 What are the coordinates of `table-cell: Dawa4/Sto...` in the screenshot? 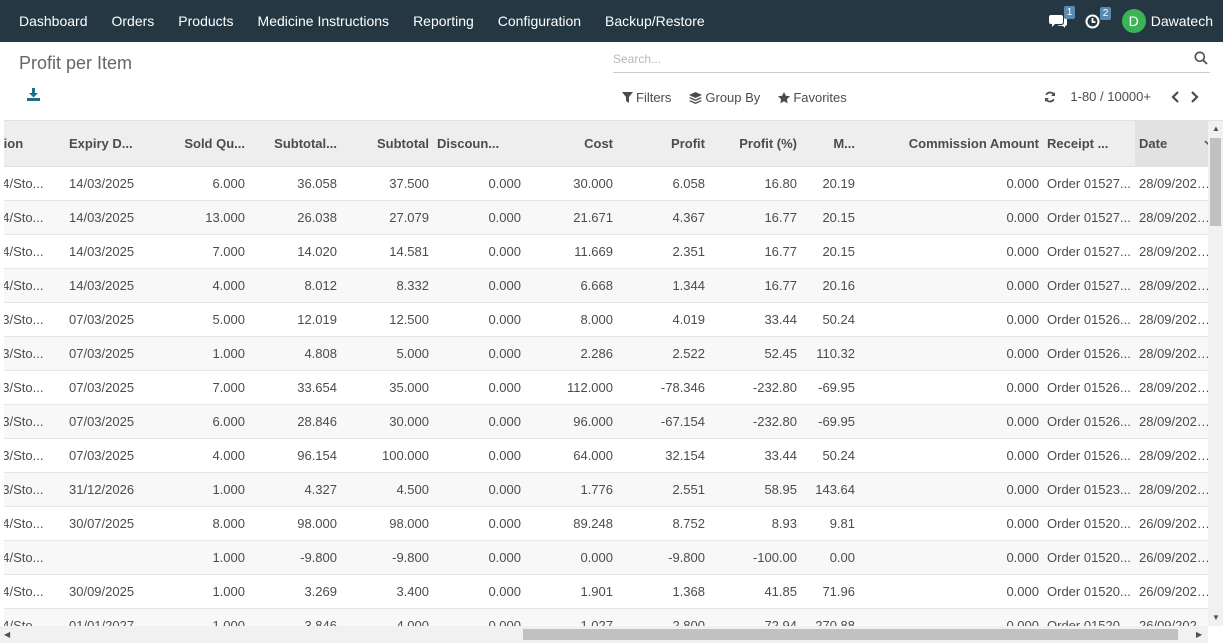 It's located at (34, 616).